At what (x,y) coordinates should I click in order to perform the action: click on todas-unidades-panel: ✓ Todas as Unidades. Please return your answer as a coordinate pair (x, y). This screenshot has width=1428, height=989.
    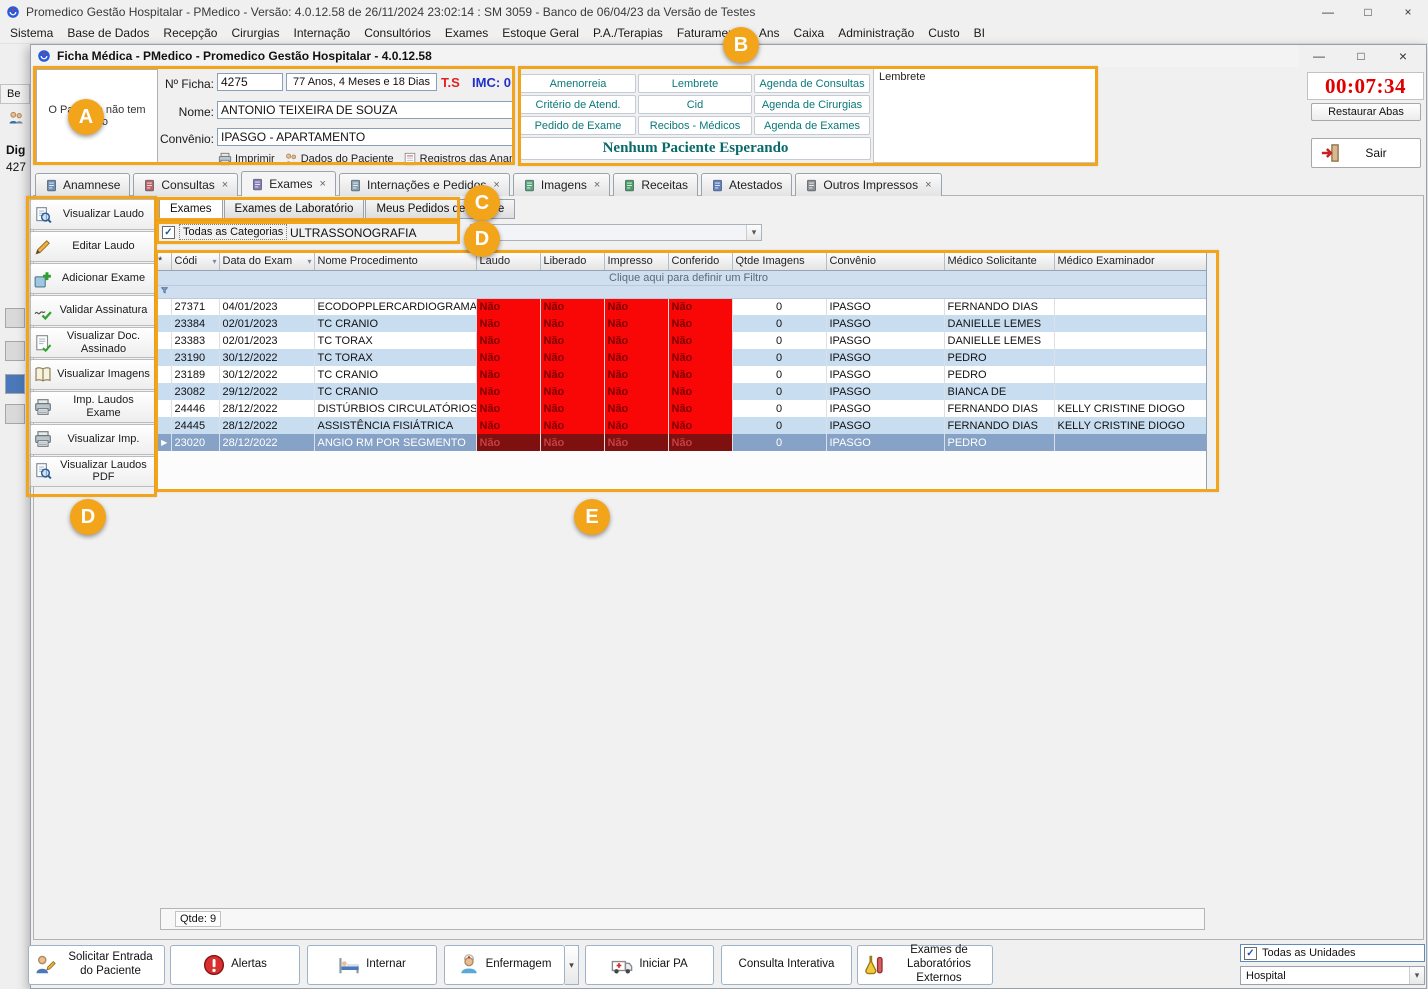
    Looking at the image, I should click on (1332, 953).